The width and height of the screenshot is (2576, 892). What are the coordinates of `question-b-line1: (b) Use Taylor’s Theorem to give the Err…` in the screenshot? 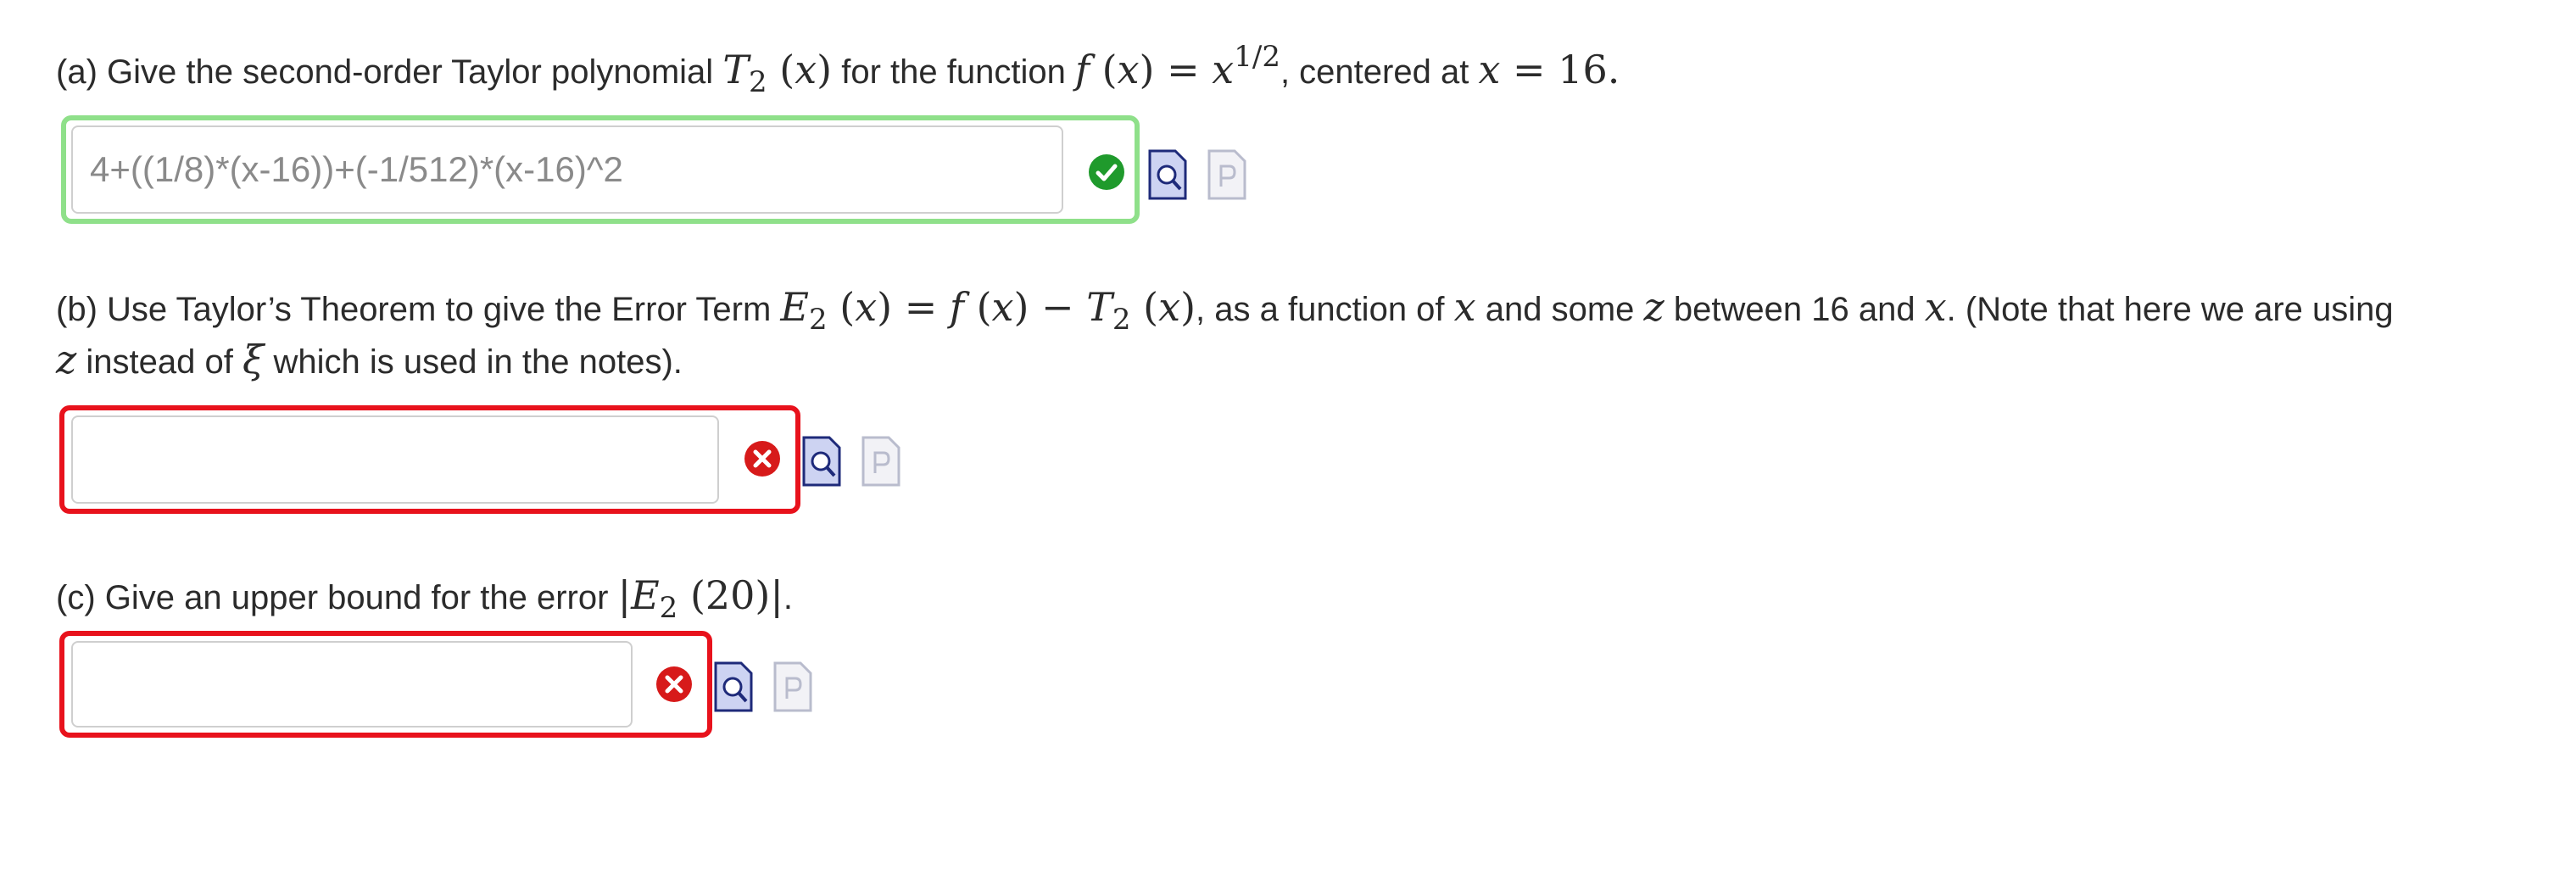 It's located at (1225, 309).